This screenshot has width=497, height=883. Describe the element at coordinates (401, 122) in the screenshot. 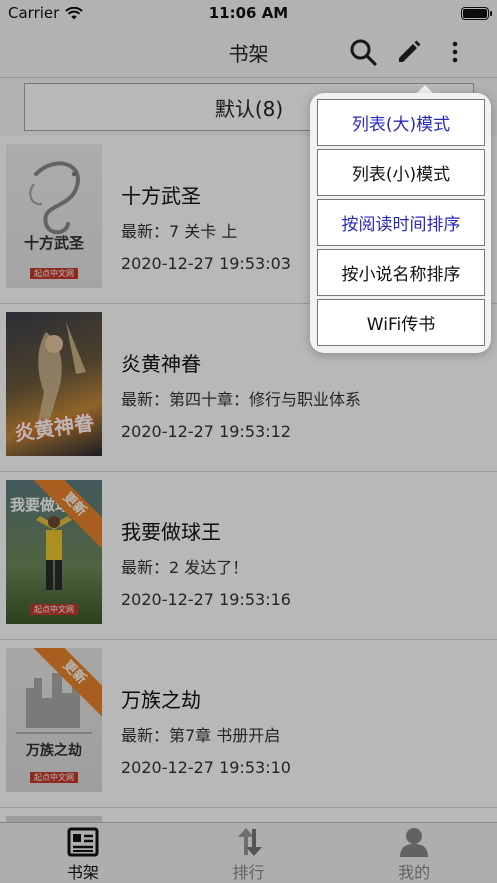

I see `menu-item-list-large: 列表(大)模式` at that location.